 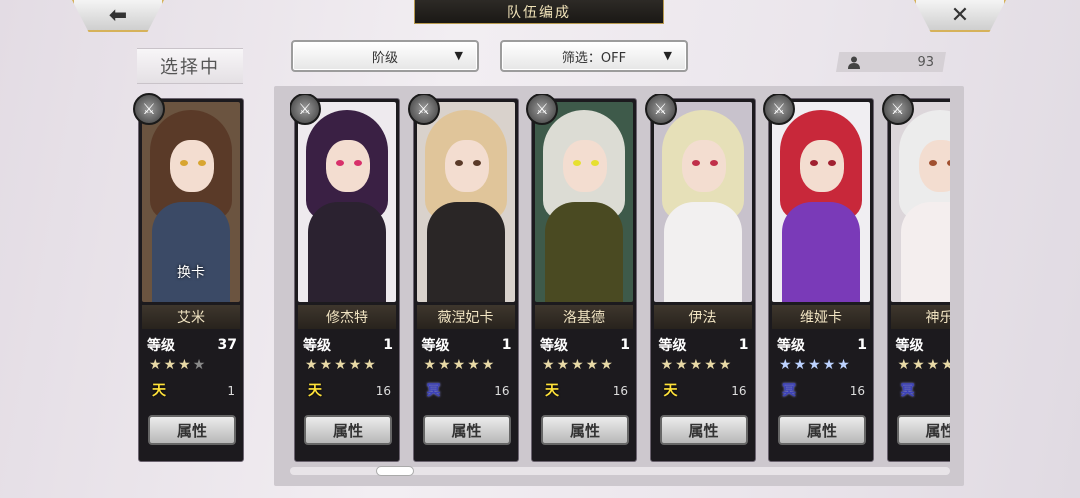 I want to click on swap-card-label: 换卡, so click(x=191, y=273).